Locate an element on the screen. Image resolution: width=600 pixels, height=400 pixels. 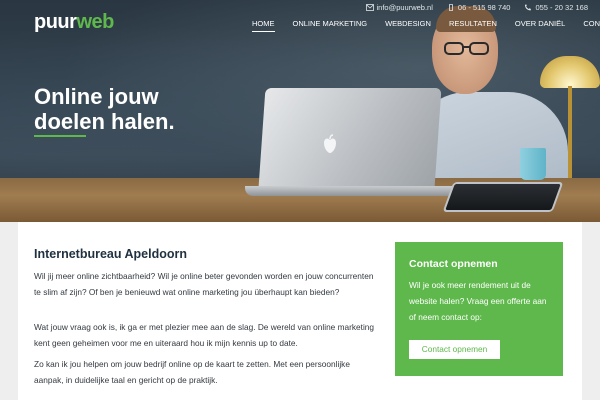
site-logo: puurweb is located at coordinates (74, 22).